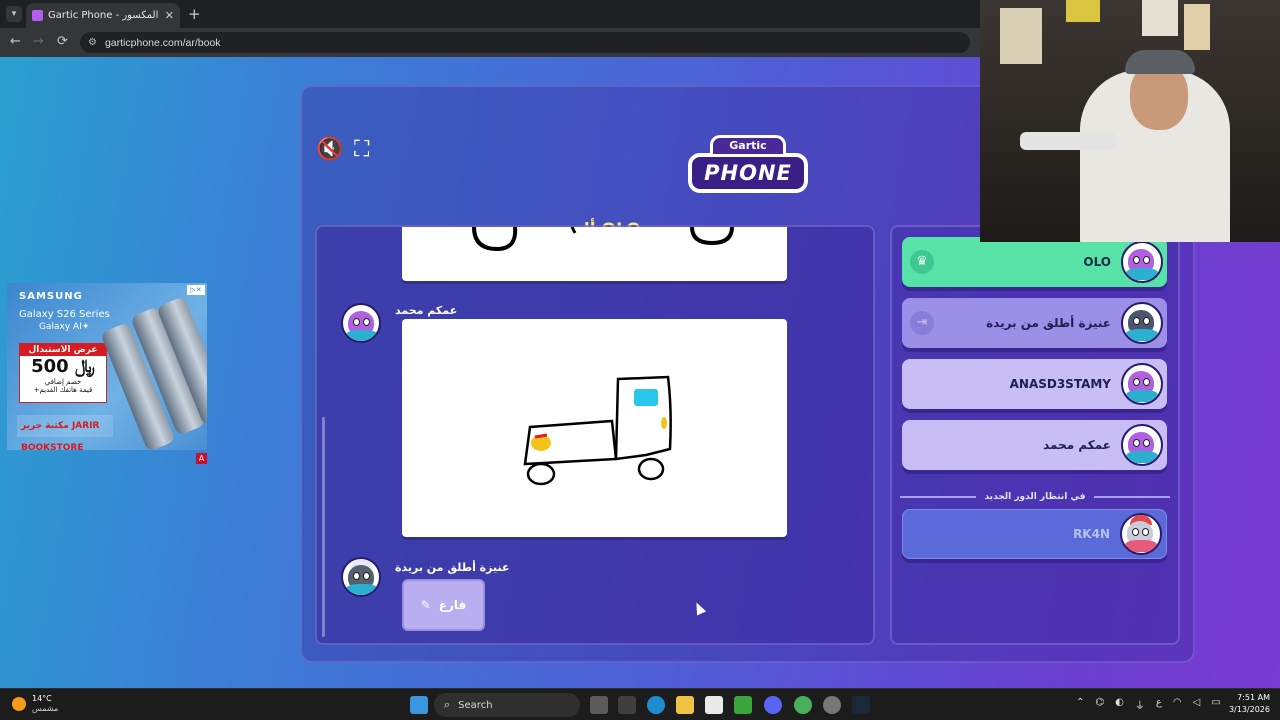 The width and height of the screenshot is (1280, 720). Describe the element at coordinates (63, 366) in the screenshot. I see `ad-price: 500 ﷼` at that location.